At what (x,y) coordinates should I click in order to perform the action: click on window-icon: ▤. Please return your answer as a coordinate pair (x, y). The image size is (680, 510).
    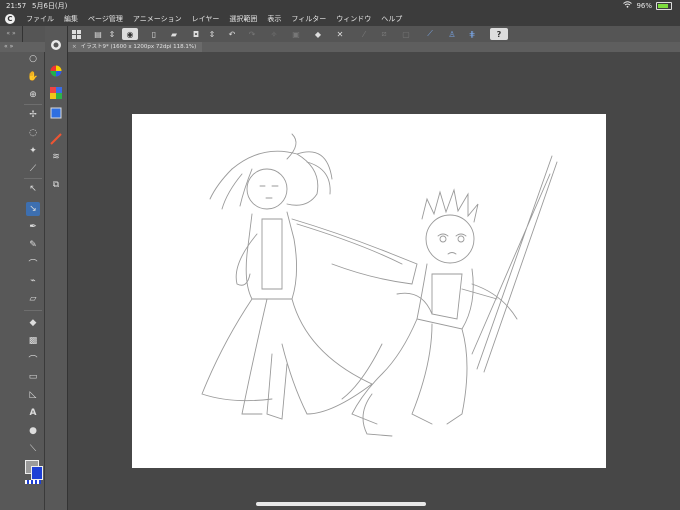
    Looking at the image, I should click on (98, 34).